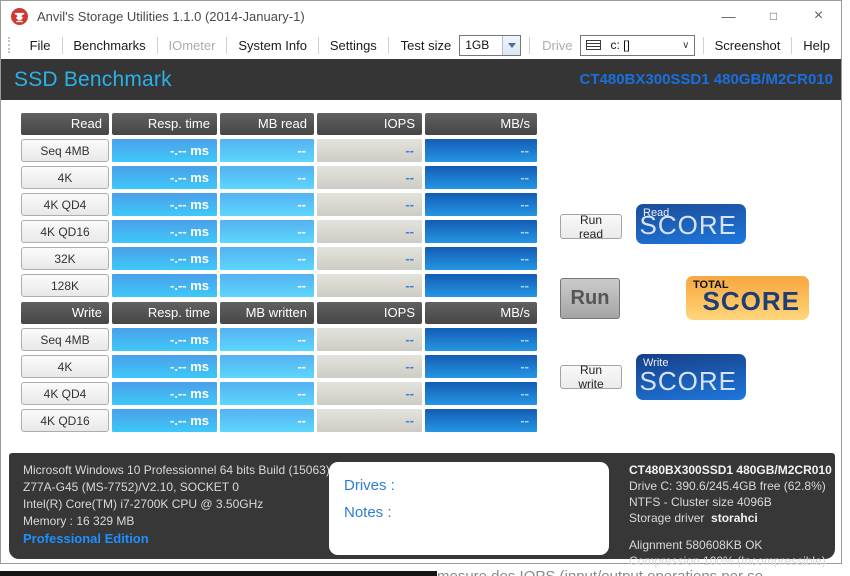 The height and width of the screenshot is (576, 850). What do you see at coordinates (477, 45) in the screenshot?
I see `test-size-value: 1GB` at bounding box center [477, 45].